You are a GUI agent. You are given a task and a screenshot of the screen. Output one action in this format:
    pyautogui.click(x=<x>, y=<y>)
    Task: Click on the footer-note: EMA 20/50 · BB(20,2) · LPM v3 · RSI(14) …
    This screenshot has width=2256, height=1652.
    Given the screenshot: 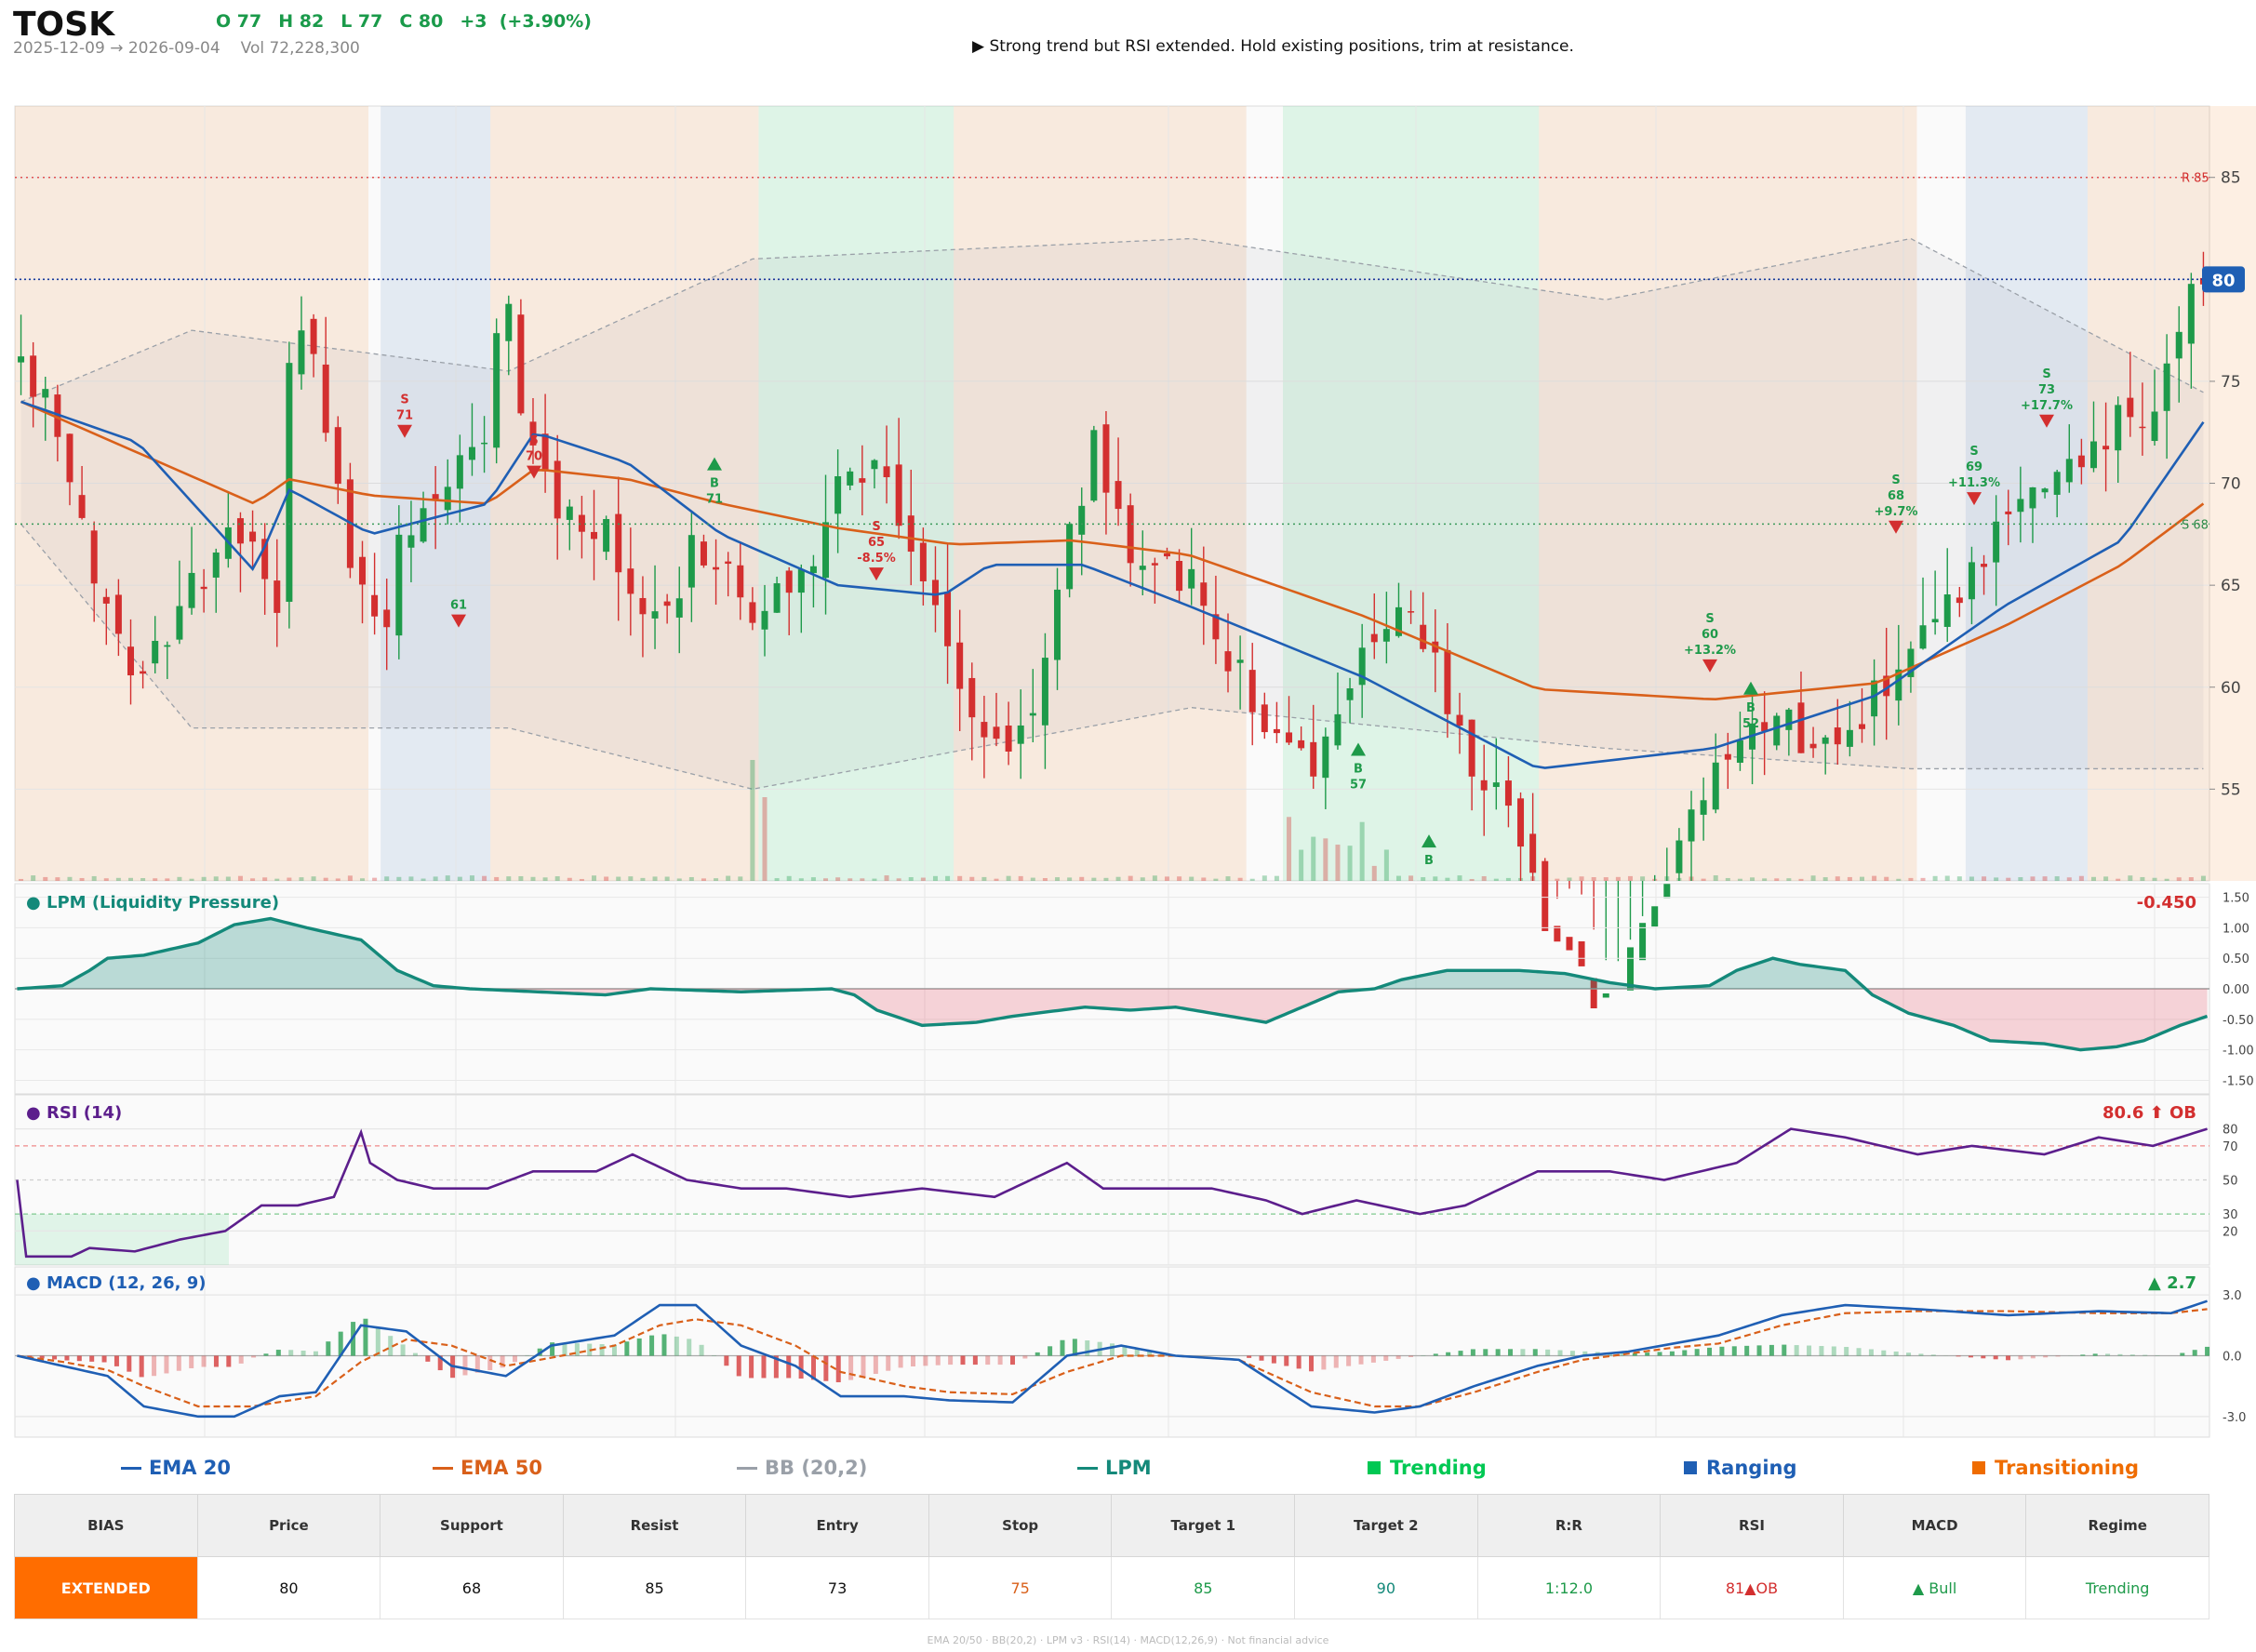 What is the action you would take?
    pyautogui.click(x=1128, y=1640)
    